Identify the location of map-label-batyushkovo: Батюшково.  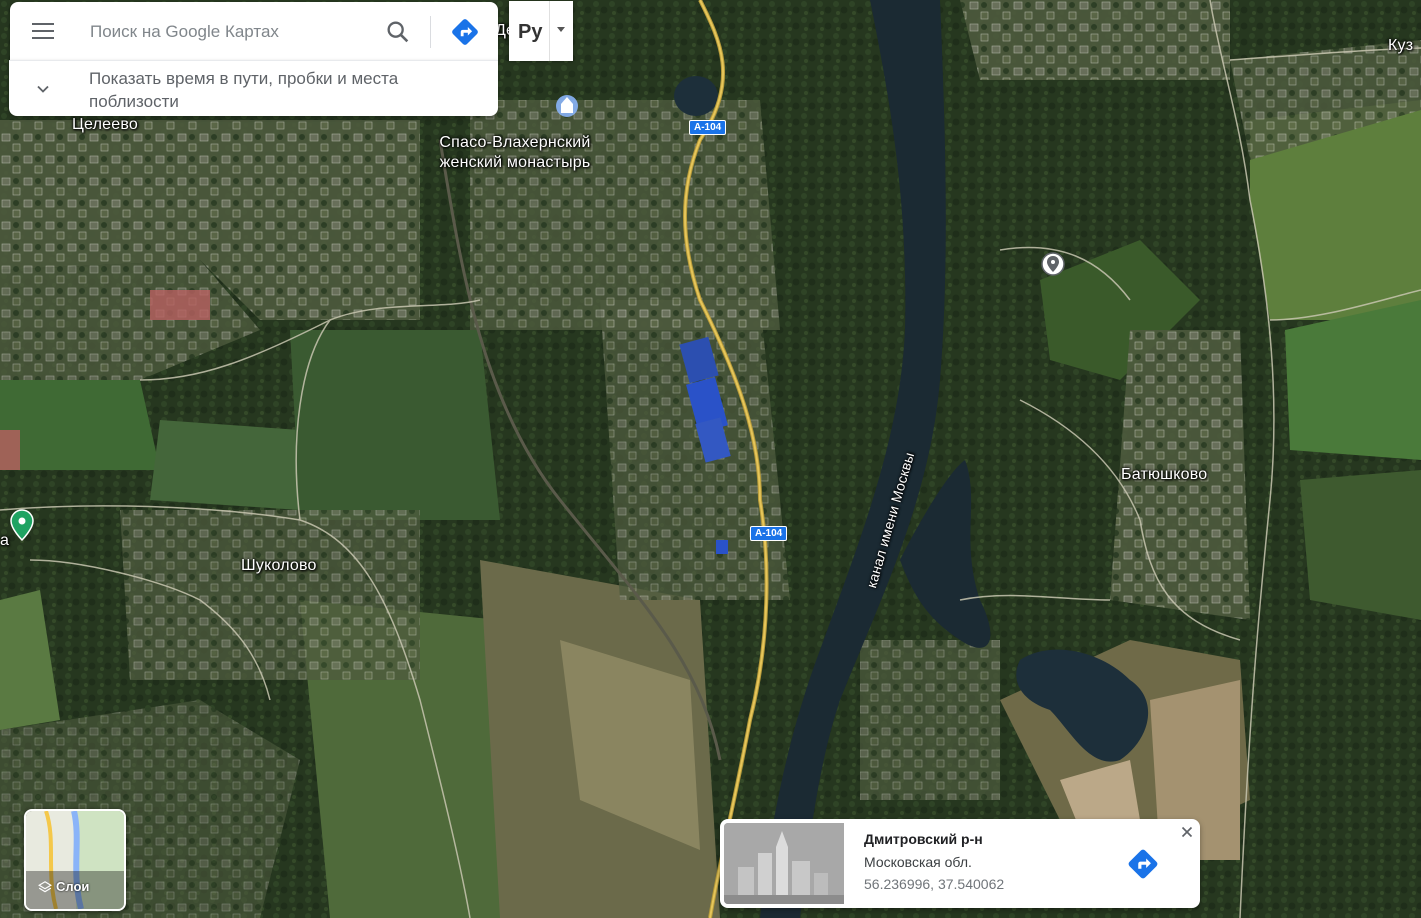
(1164, 474).